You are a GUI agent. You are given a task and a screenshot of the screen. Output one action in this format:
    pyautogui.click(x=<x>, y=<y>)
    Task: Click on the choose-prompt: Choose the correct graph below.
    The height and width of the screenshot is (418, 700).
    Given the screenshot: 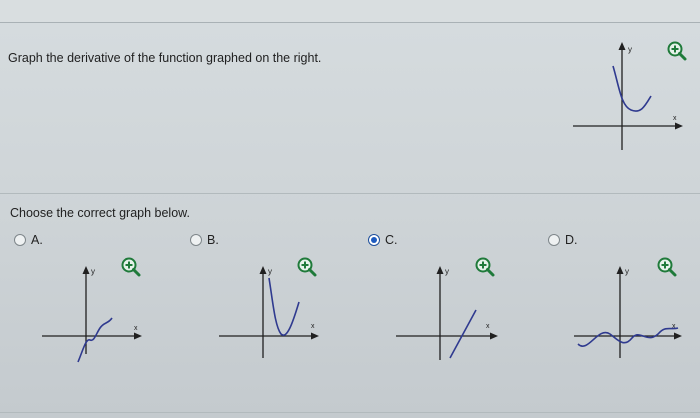 What is the action you would take?
    pyautogui.click(x=100, y=213)
    